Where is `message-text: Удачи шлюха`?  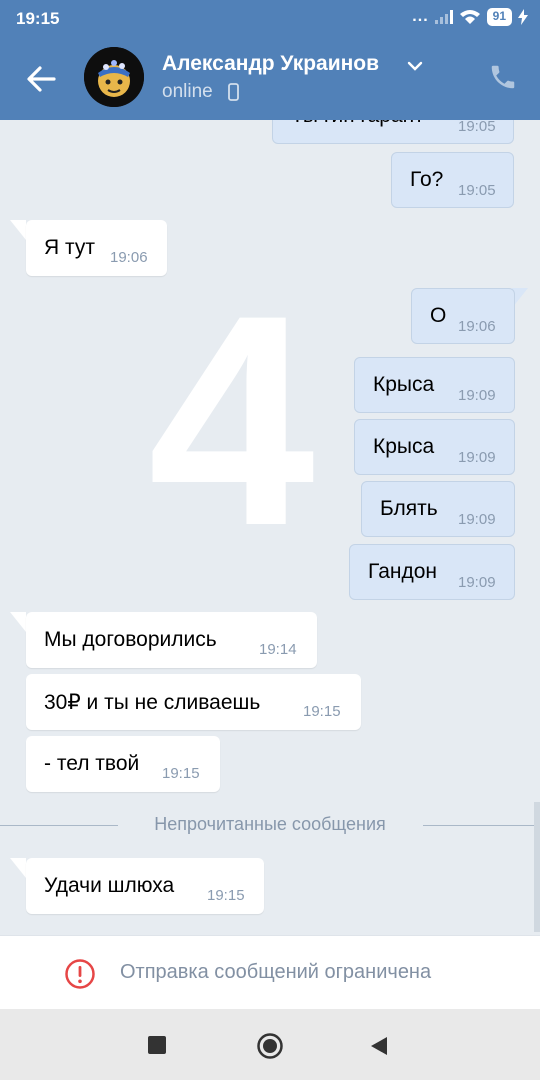
message-text: Удачи шлюха is located at coordinates (109, 885).